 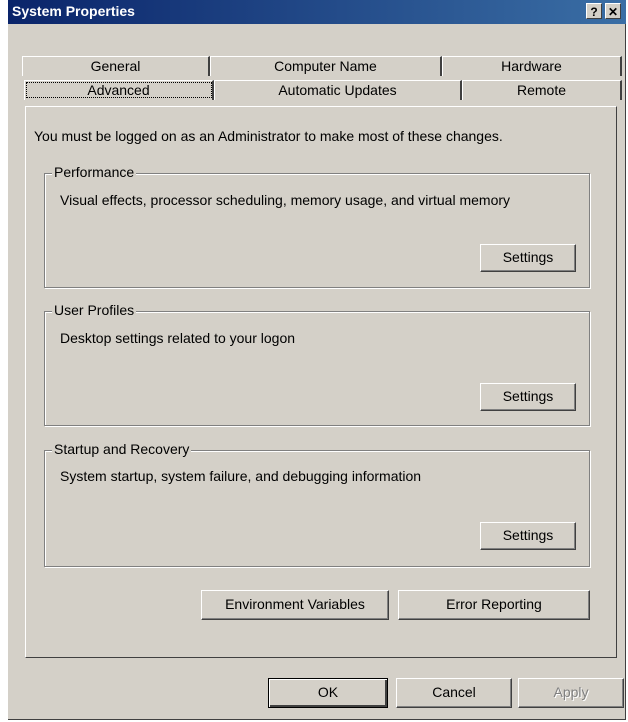 What do you see at coordinates (119, 90) in the screenshot?
I see `tab-advanced: Advanced` at bounding box center [119, 90].